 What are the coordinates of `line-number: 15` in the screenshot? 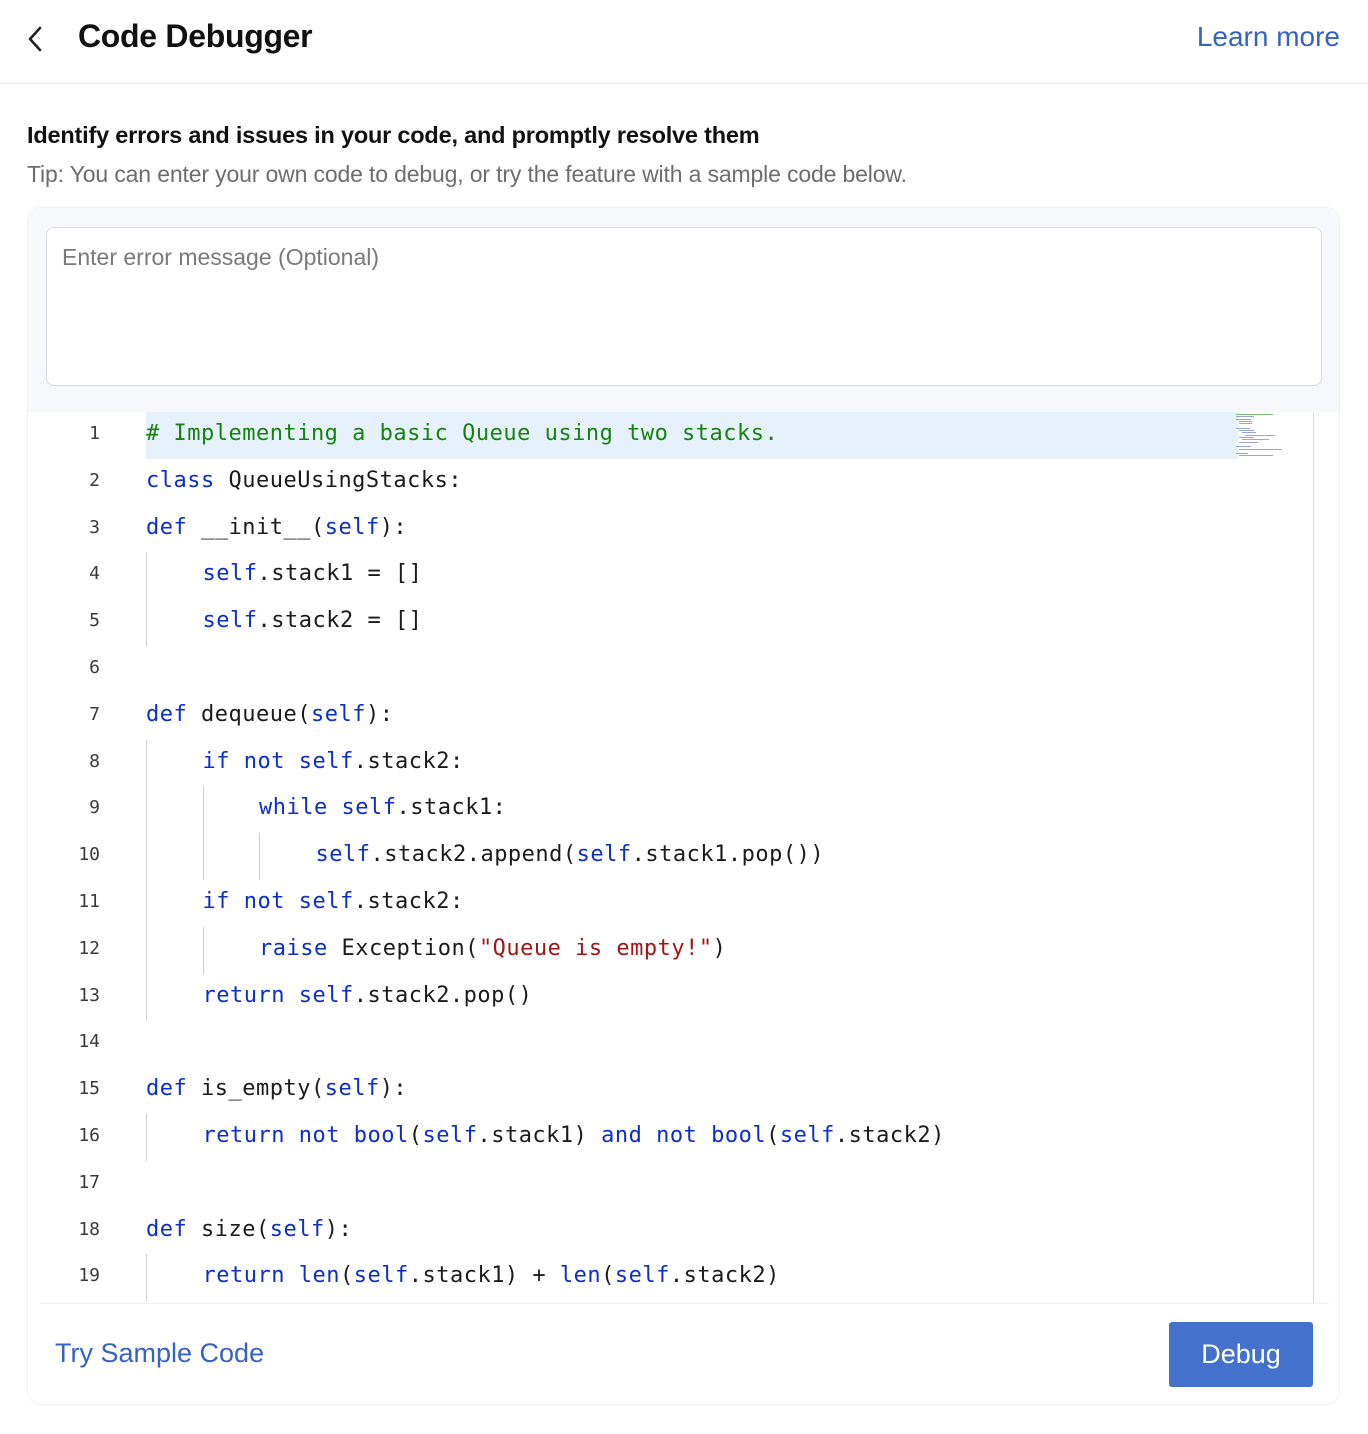 It's located at (89, 1089).